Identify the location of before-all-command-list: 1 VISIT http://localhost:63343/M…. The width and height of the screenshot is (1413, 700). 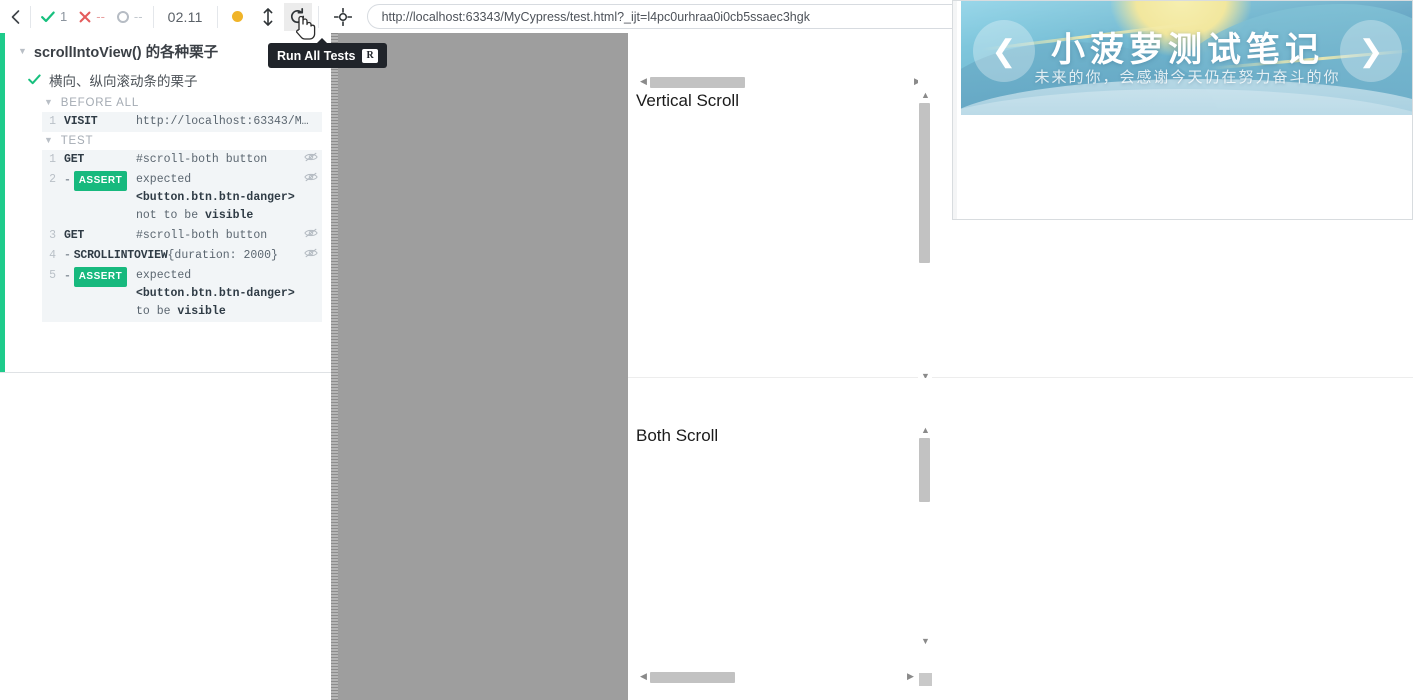
(182, 122).